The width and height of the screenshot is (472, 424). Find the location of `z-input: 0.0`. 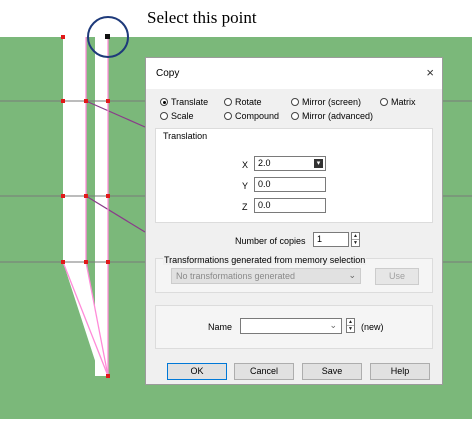

z-input: 0.0 is located at coordinates (290, 205).